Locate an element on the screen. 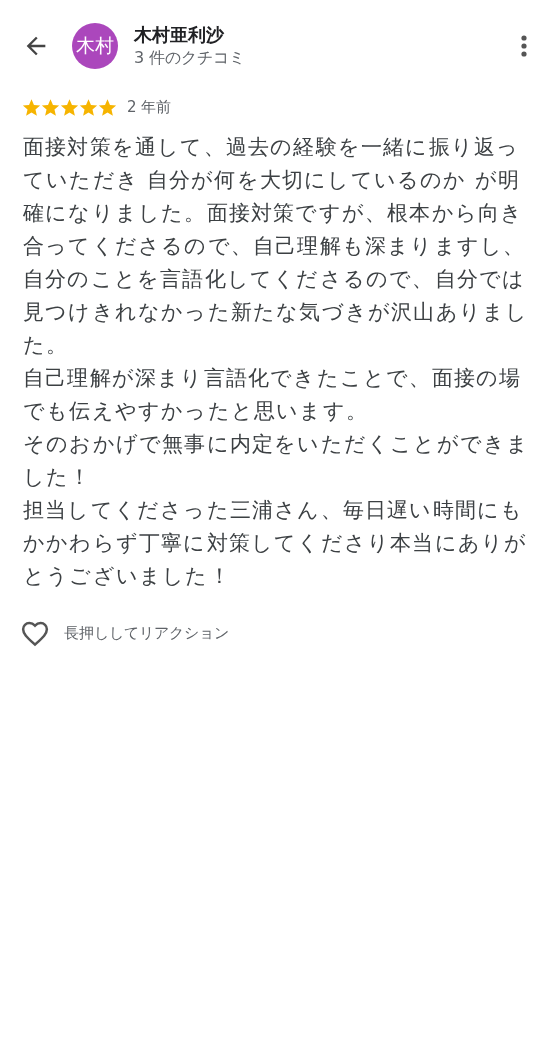  review-text: 自己理解が深まり言語化できたことで、面接の場でも伝えやすかったと思います。 is located at coordinates (273, 395).